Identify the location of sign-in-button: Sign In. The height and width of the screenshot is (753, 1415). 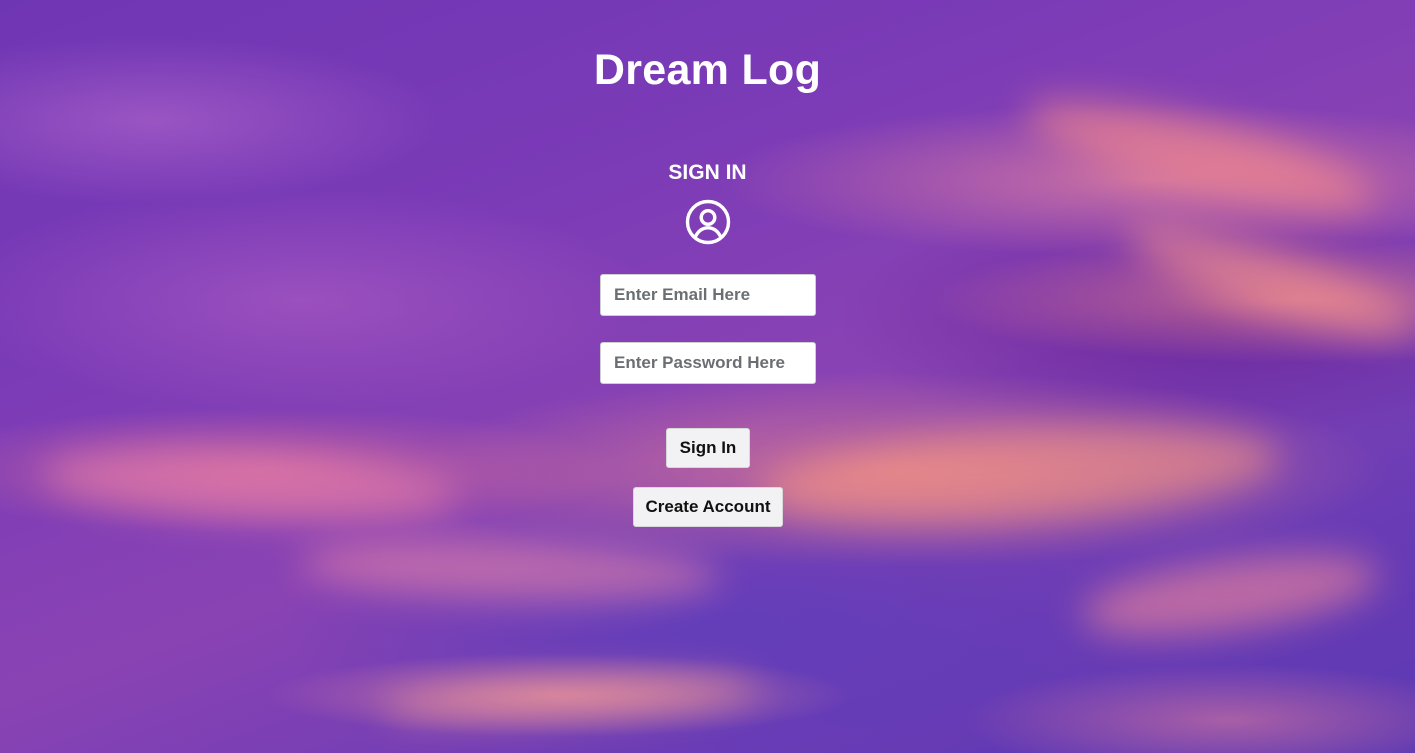
(708, 448).